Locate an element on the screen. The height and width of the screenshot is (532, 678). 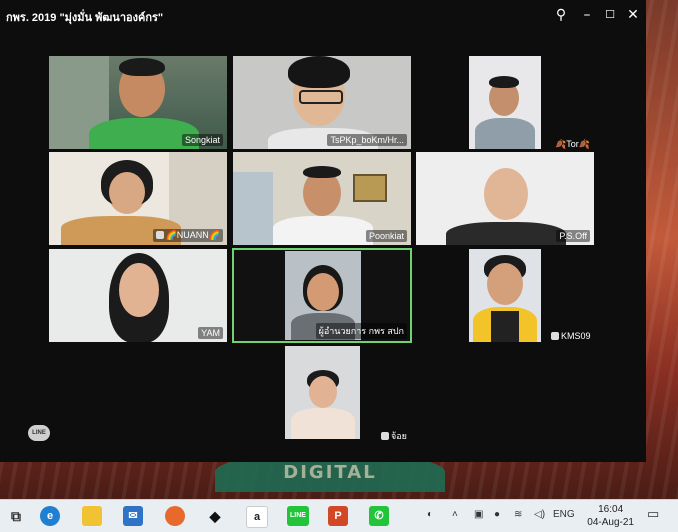
participant-name: 🌈NUANN🌈 is located at coordinates (187, 235).